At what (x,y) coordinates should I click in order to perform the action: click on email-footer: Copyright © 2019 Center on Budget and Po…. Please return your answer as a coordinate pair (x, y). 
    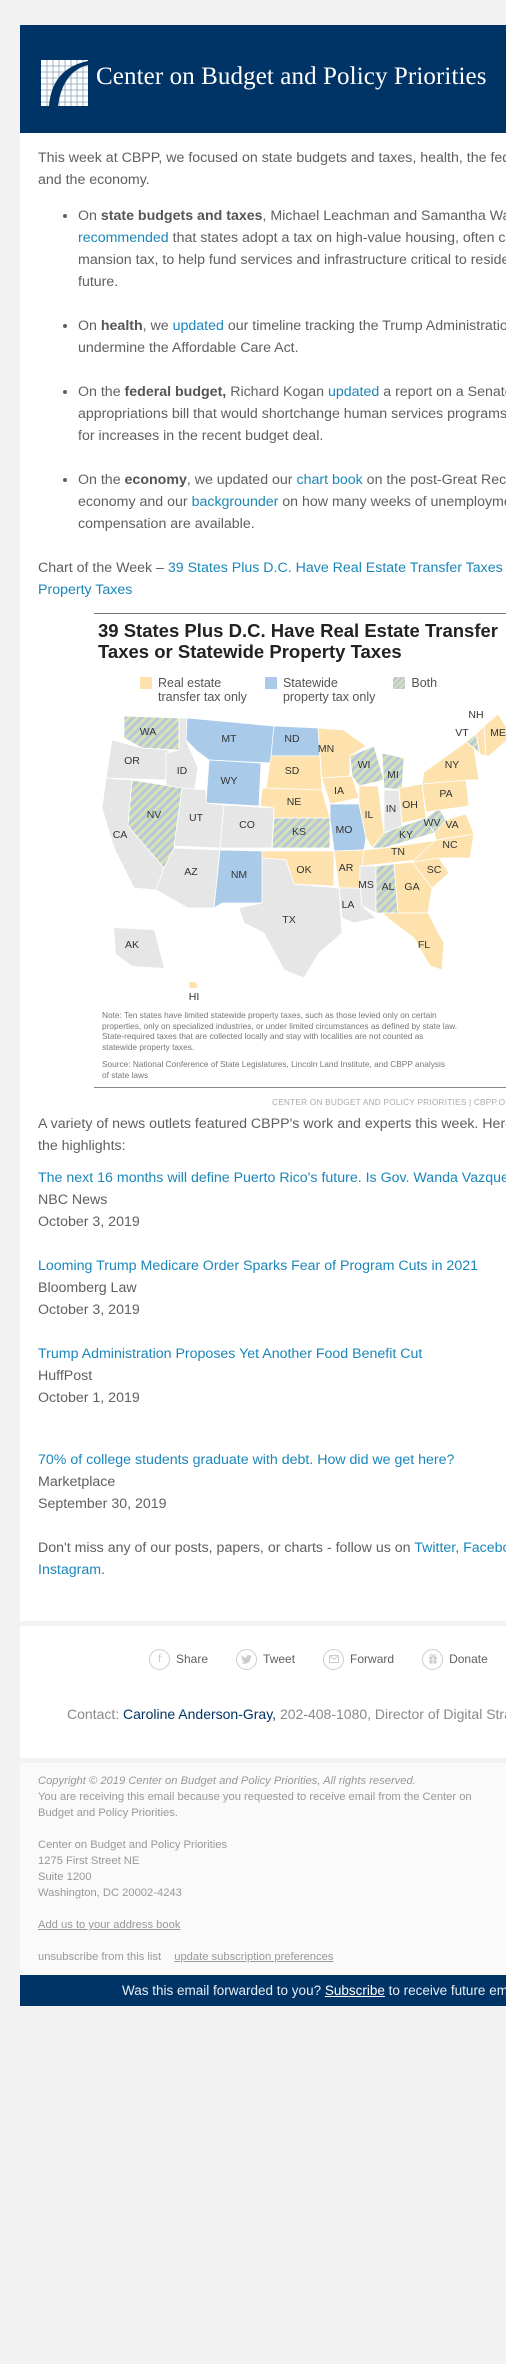
    Looking at the image, I should click on (263, 1869).